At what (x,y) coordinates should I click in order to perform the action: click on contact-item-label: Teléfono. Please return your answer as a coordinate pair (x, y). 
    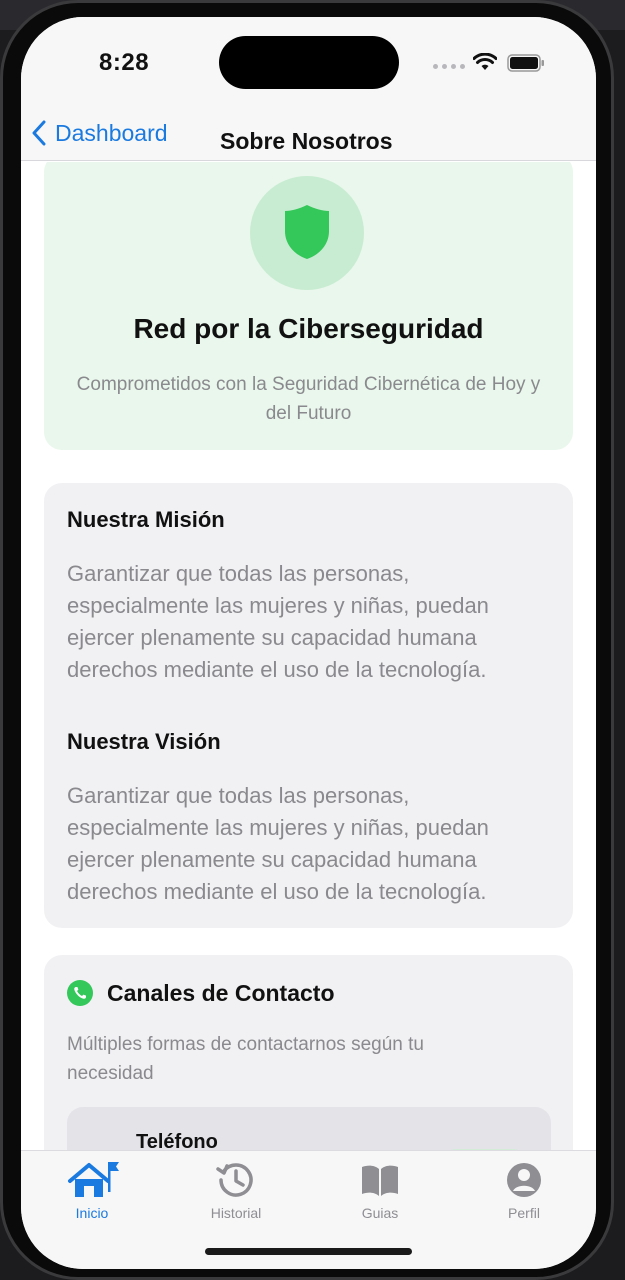
    Looking at the image, I should click on (177, 1140).